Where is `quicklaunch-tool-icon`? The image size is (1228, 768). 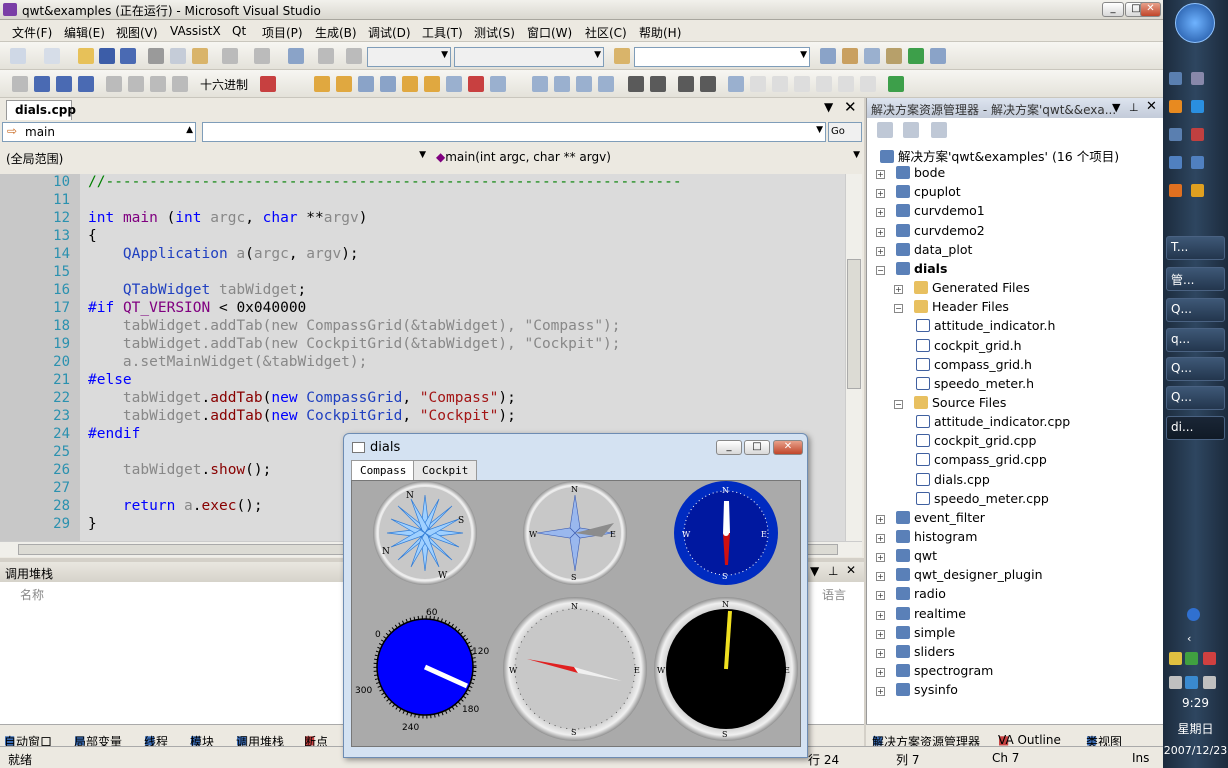 quicklaunch-tool-icon is located at coordinates (1197, 162).